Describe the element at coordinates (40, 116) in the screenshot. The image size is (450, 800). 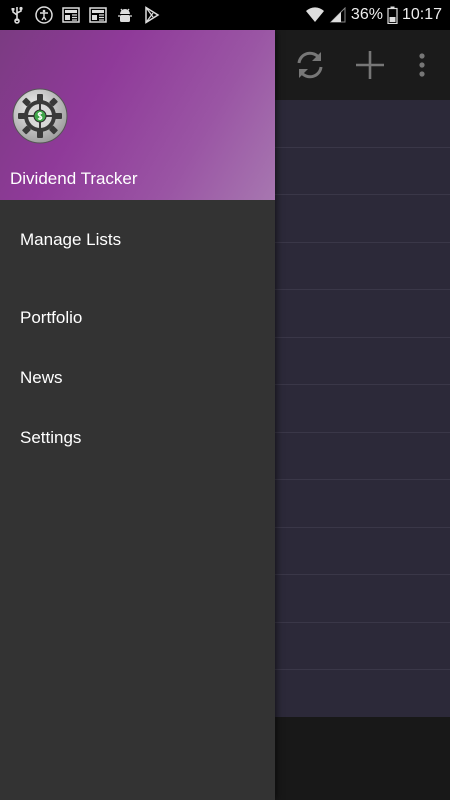
I see `app-logo-icon` at that location.